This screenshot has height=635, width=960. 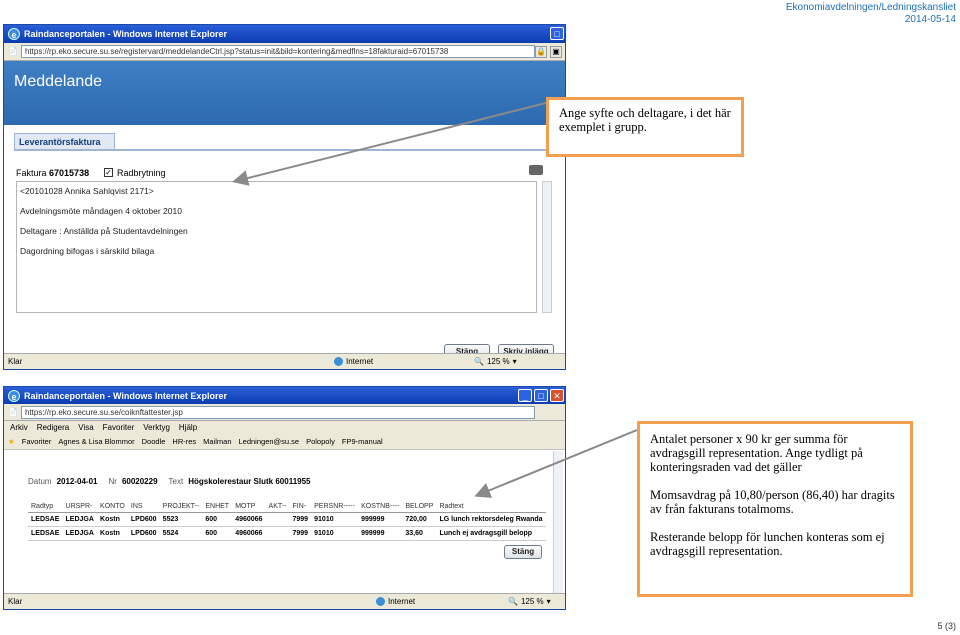 I want to click on arrow-to-message, so click(x=389, y=144).